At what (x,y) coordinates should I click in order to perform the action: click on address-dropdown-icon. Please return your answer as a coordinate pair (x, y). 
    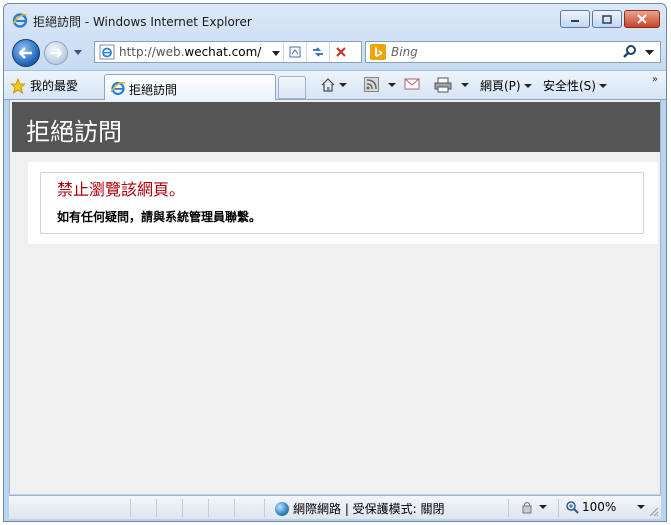
    Looking at the image, I should click on (276, 53).